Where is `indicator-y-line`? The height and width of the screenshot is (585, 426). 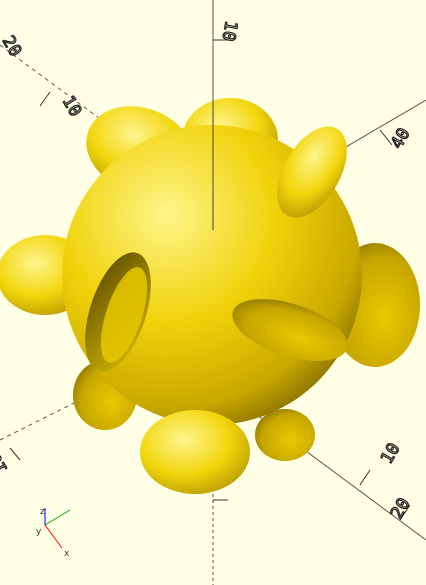
indicator-y-line is located at coordinates (57, 517).